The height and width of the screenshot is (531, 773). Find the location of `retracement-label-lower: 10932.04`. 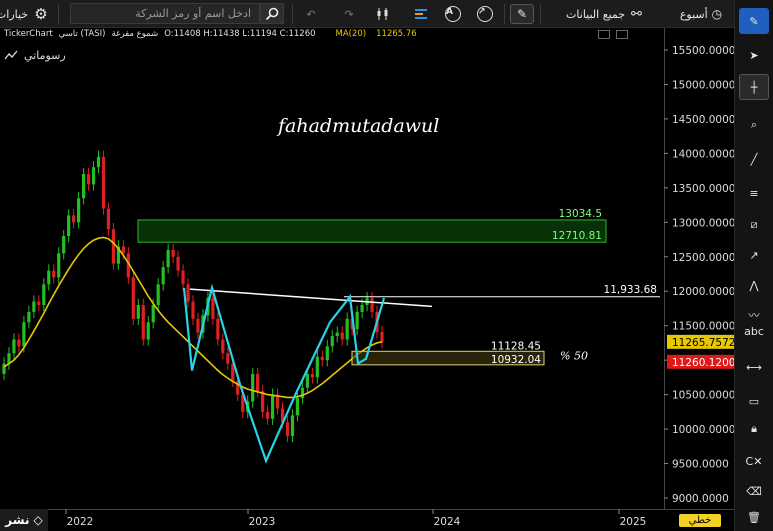

retracement-label-lower: 10932.04 is located at coordinates (516, 360).